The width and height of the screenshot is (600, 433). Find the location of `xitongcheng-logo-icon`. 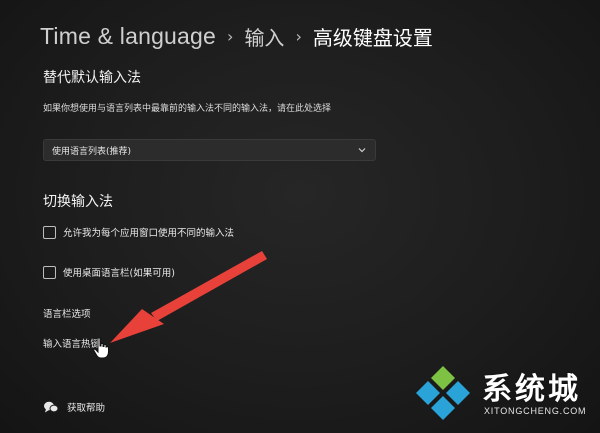

xitongcheng-logo-icon is located at coordinates (443, 393).